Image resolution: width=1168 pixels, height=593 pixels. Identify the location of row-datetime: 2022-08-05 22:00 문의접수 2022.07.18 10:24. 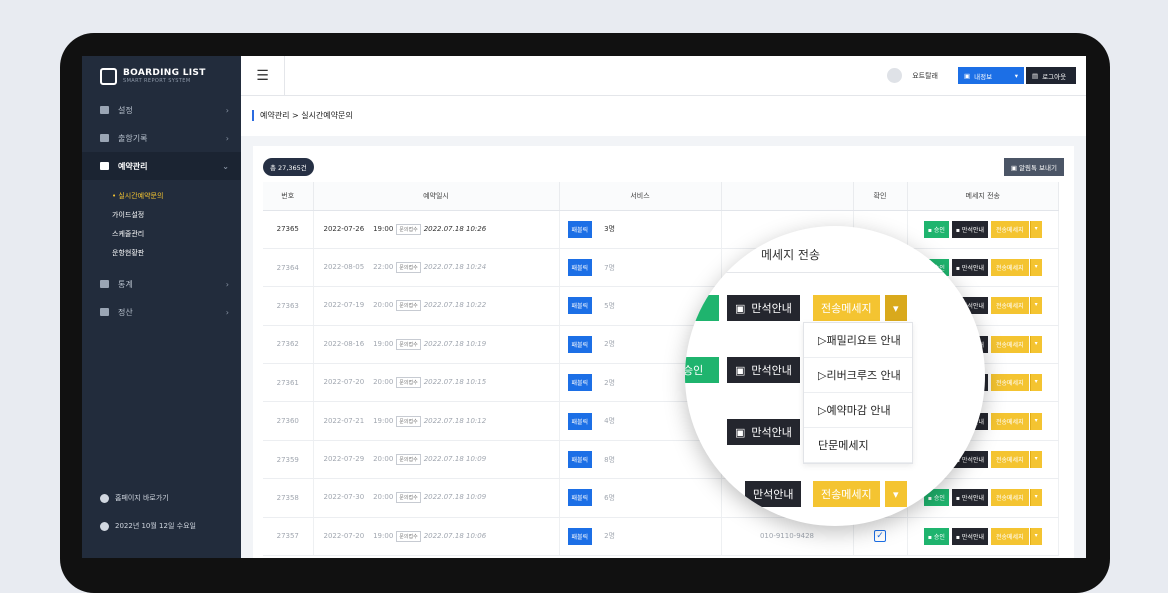
(436, 268).